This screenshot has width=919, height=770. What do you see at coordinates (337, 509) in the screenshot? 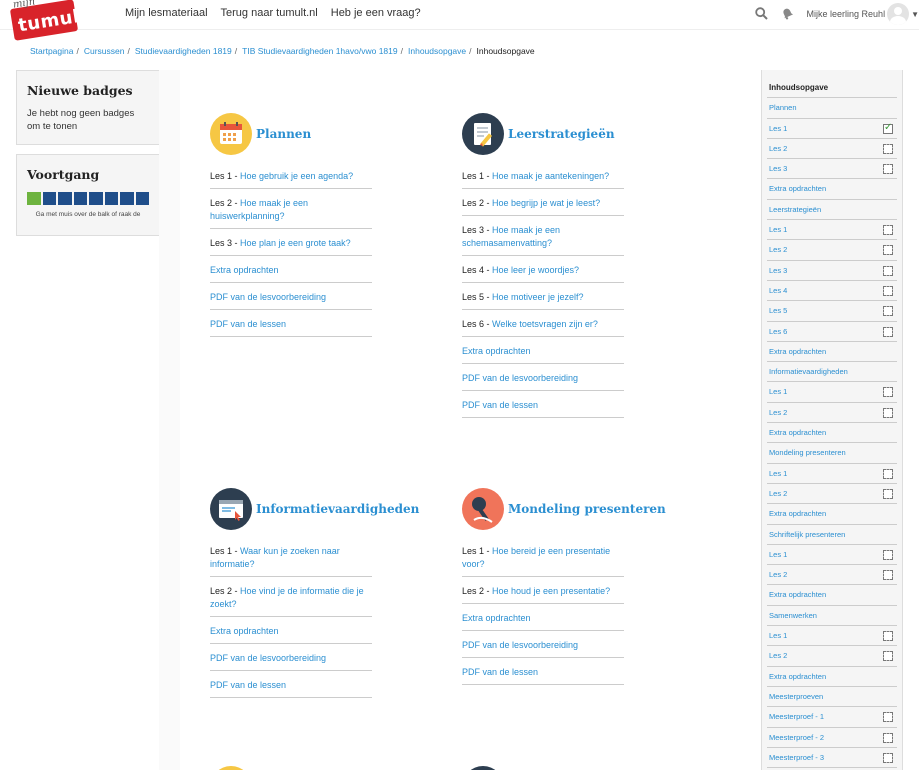
I see `section-title: Informatievaardigheden` at bounding box center [337, 509].